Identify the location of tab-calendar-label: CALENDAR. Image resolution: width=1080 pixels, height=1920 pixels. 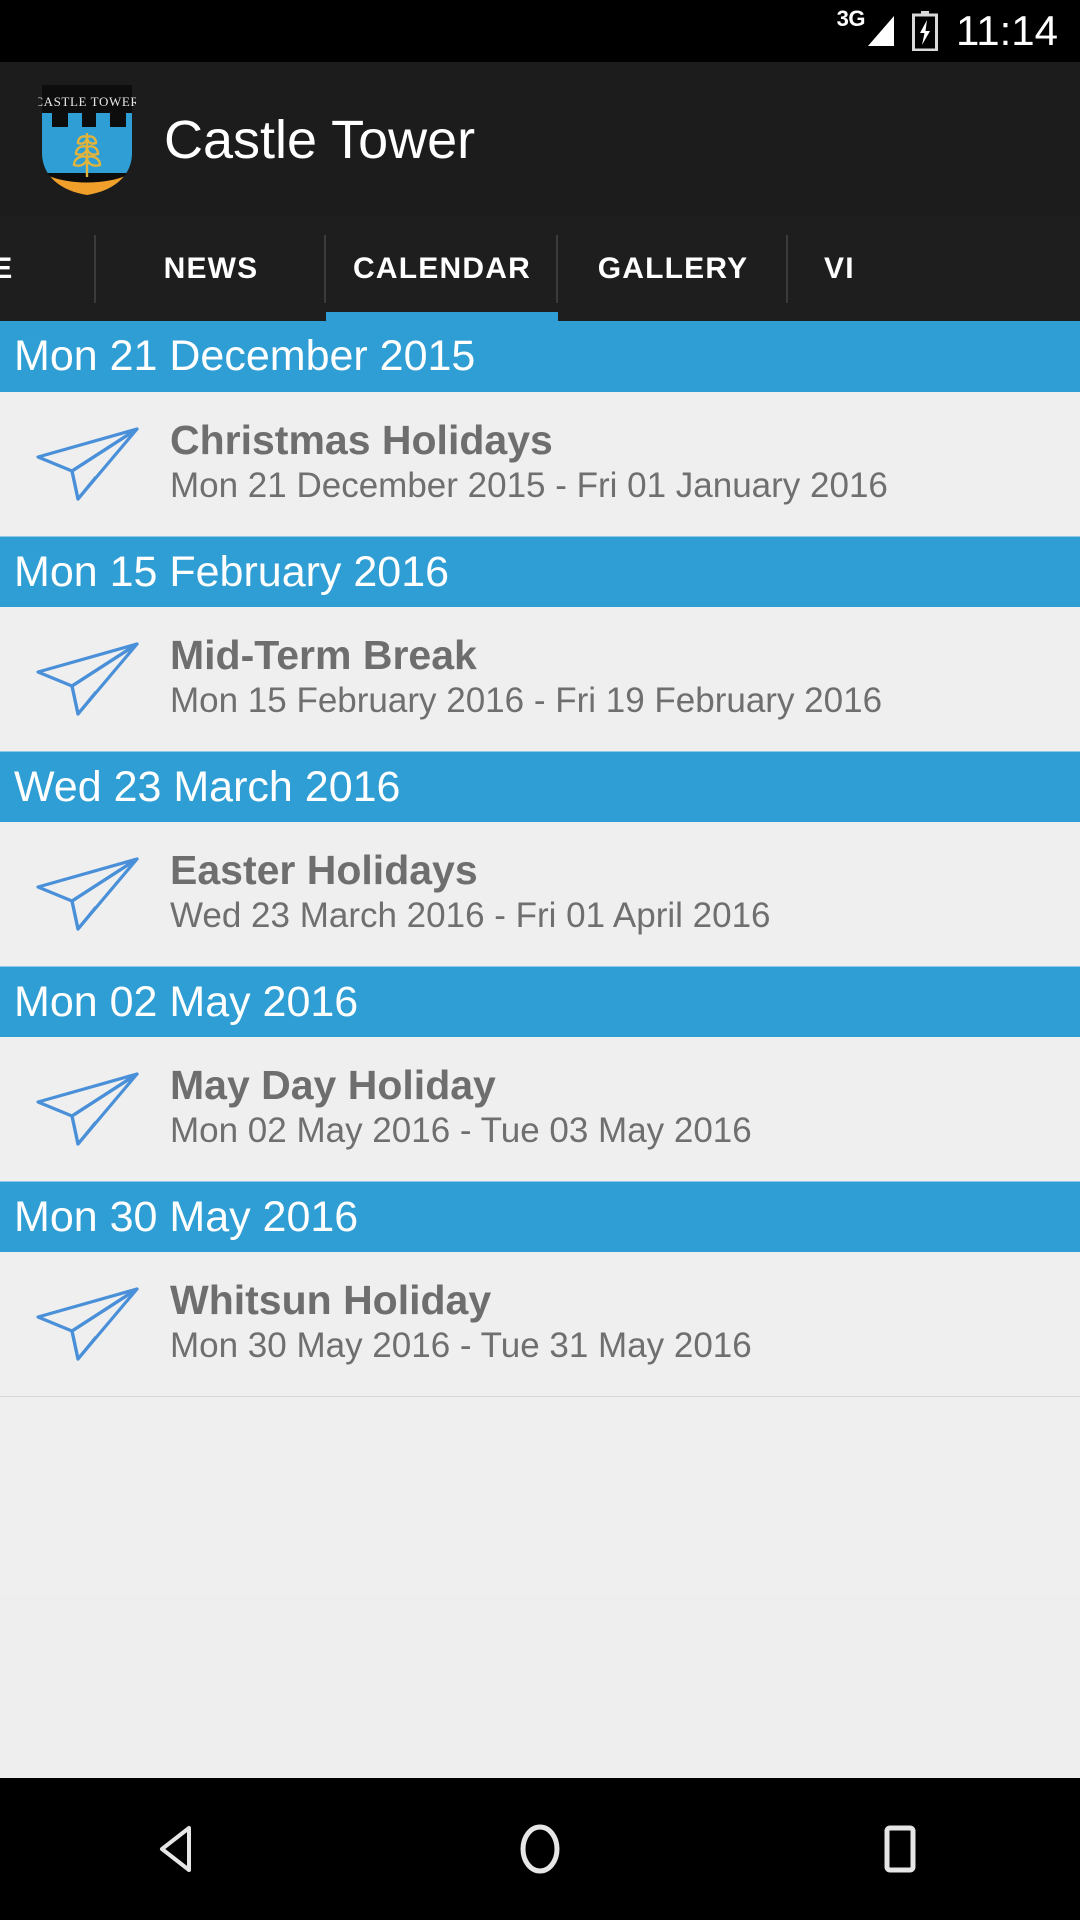
(442, 268).